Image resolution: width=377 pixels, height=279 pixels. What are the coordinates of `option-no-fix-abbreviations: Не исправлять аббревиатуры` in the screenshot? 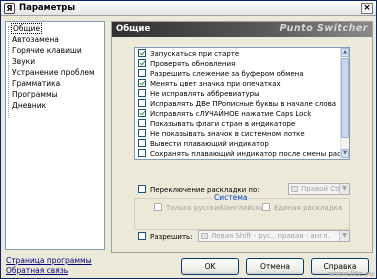 It's located at (199, 94).